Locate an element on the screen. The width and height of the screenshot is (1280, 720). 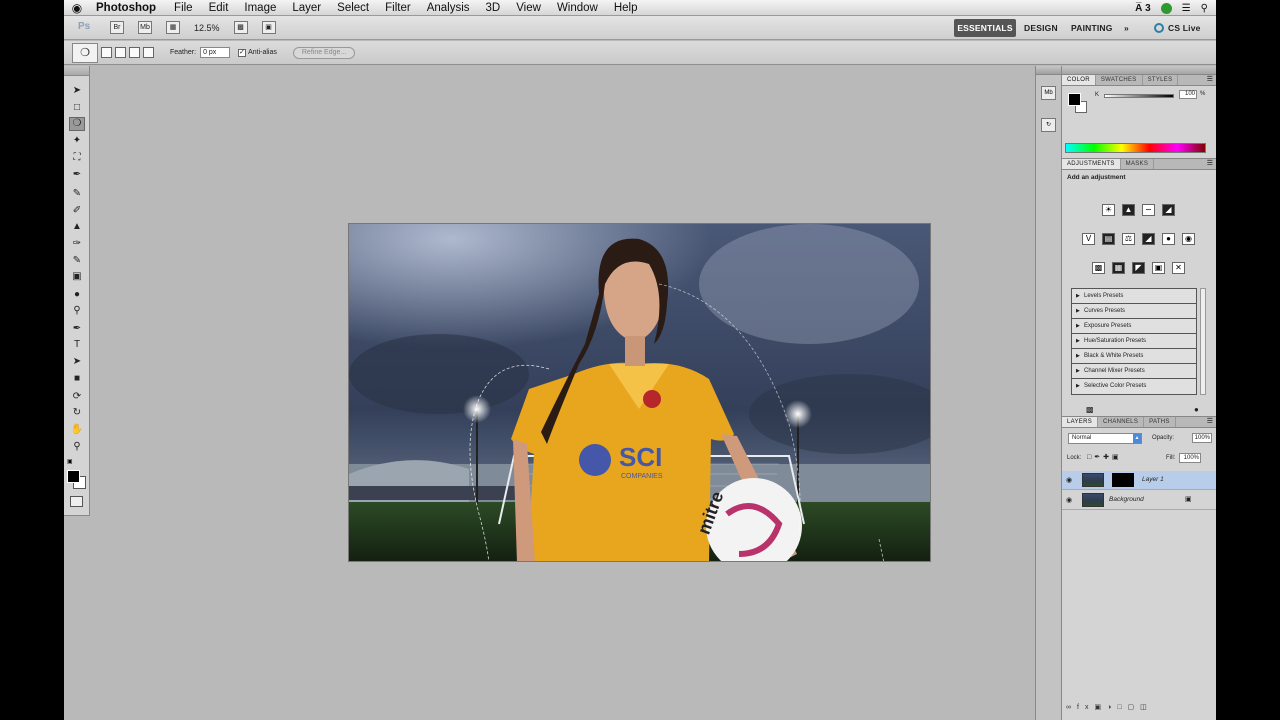
arrange-documents-button: ▩ is located at coordinates (240, 27).